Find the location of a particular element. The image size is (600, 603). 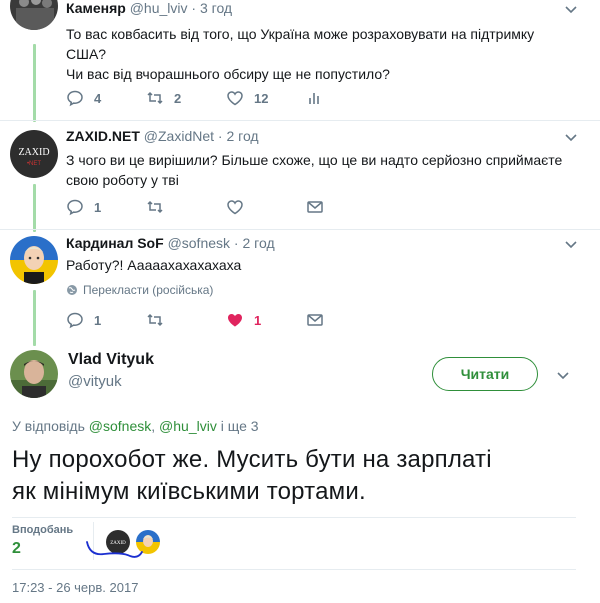

like-count: 12 is located at coordinates (261, 98).